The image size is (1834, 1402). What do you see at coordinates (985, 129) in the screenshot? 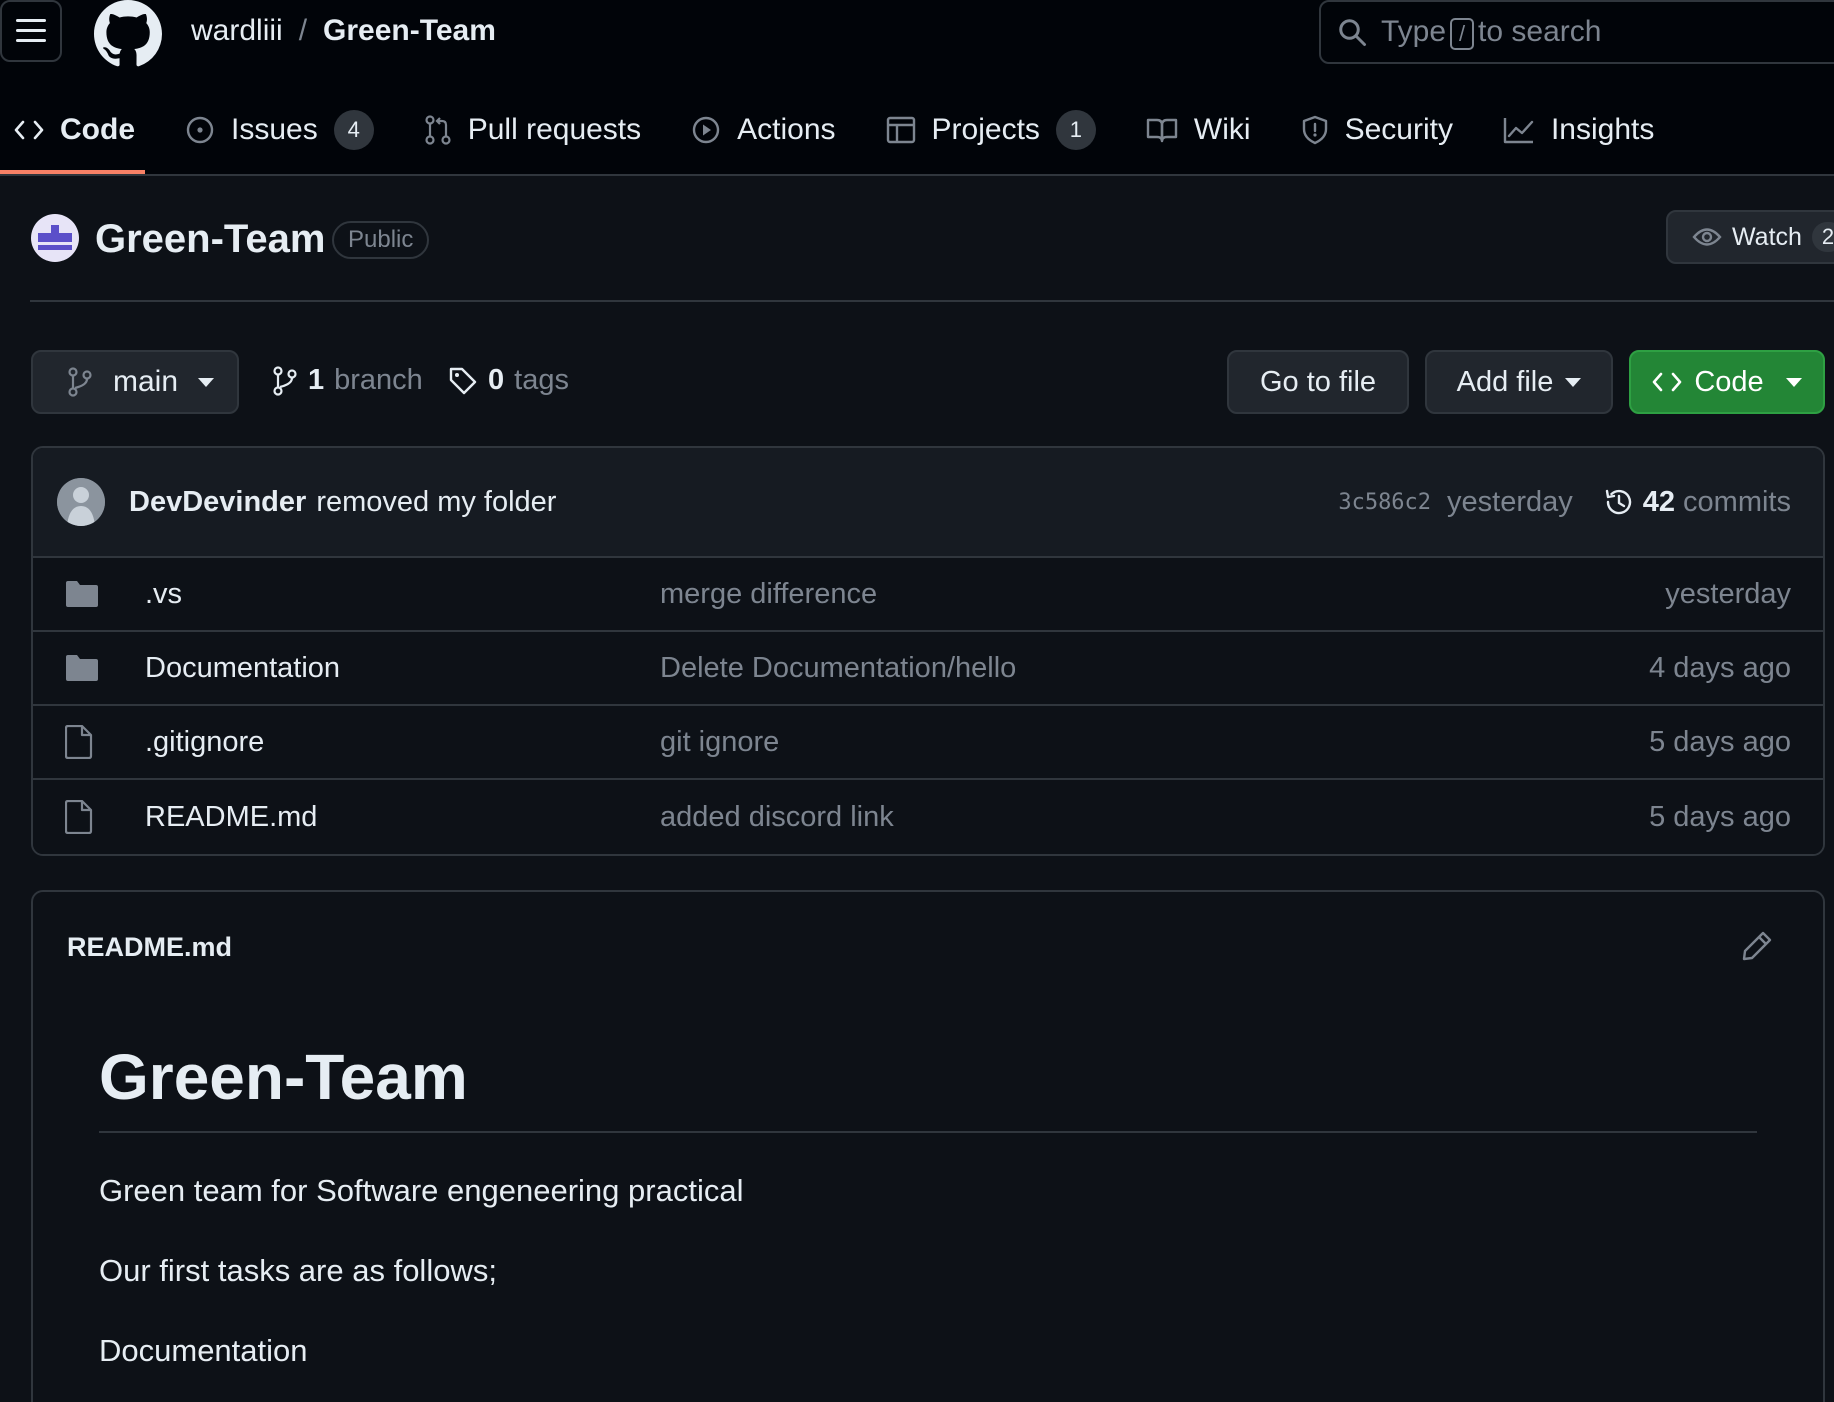
I see `tab-label: Projects` at bounding box center [985, 129].